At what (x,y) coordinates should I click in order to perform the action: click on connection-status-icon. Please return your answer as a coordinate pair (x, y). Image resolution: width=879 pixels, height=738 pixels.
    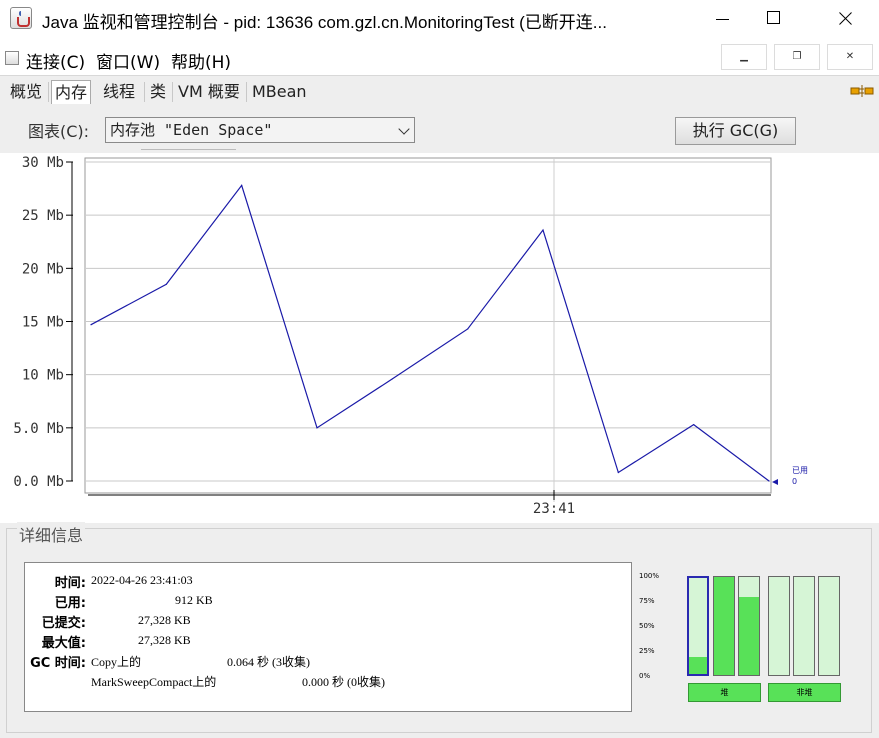
    Looking at the image, I should click on (862, 91).